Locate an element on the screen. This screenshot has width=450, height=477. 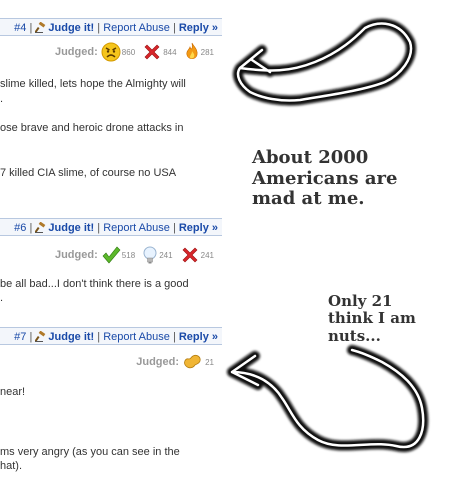
caption-line: Americans are is located at coordinates (325, 178).